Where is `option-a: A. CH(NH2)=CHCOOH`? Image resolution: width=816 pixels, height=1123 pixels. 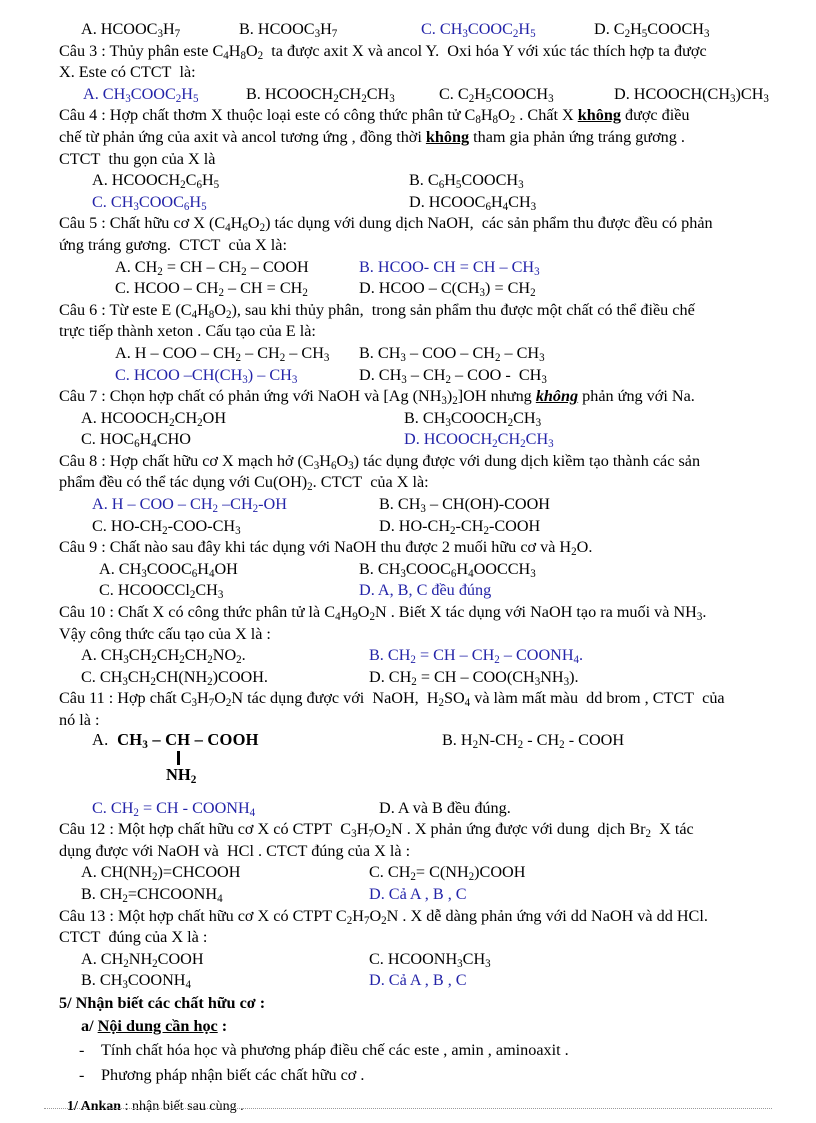 option-a: A. CH(NH2)=CHCOOH is located at coordinates (161, 873).